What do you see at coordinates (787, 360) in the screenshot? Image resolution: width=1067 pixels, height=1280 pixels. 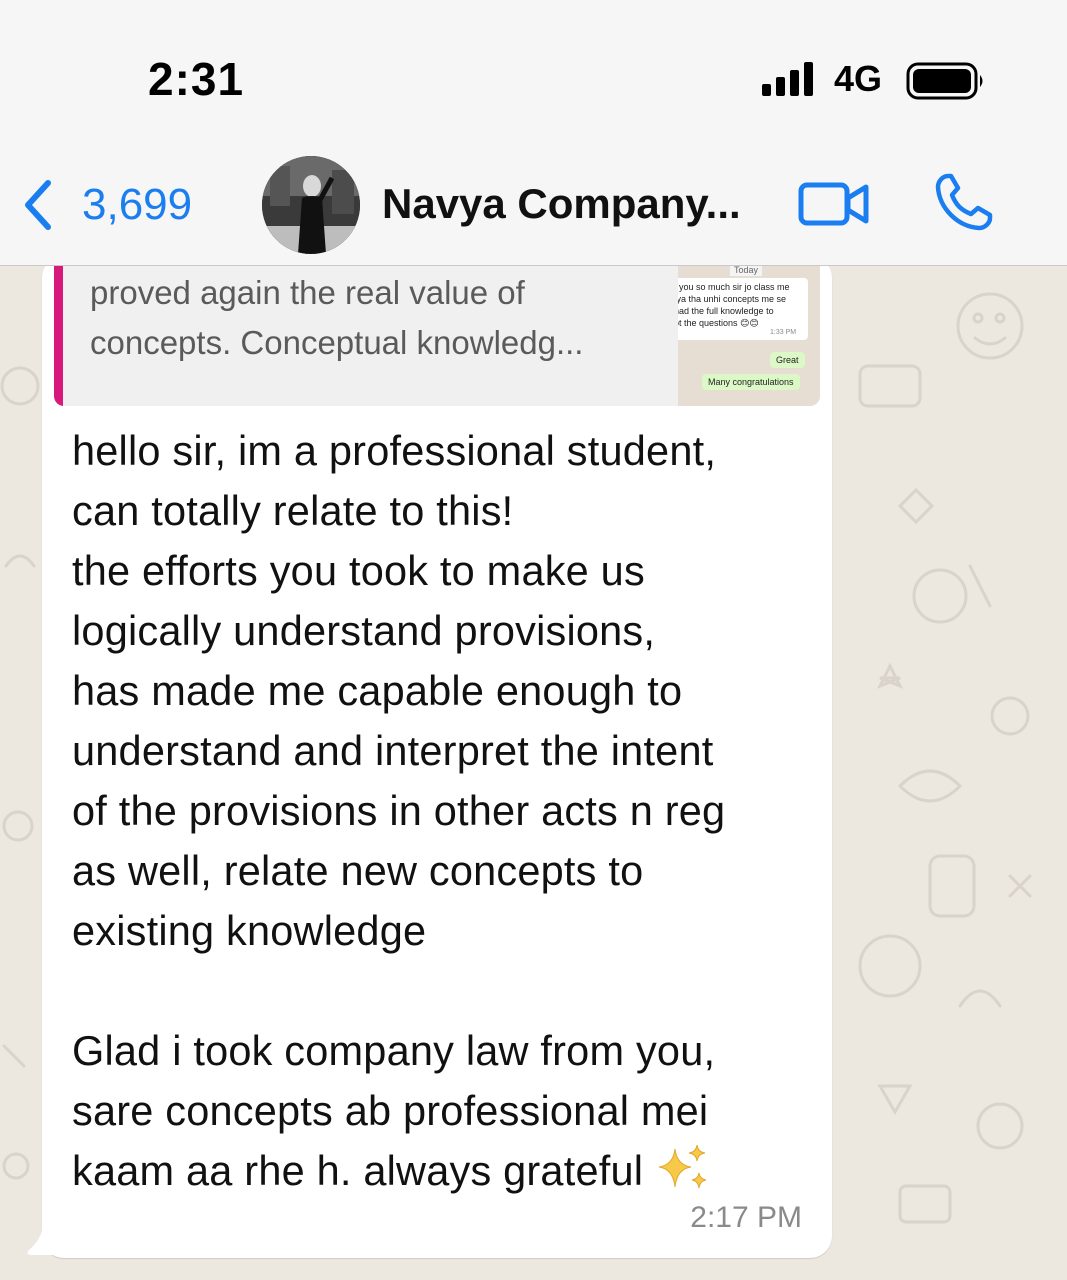 I see `thumbnail-outgoing-bubble: Great` at bounding box center [787, 360].